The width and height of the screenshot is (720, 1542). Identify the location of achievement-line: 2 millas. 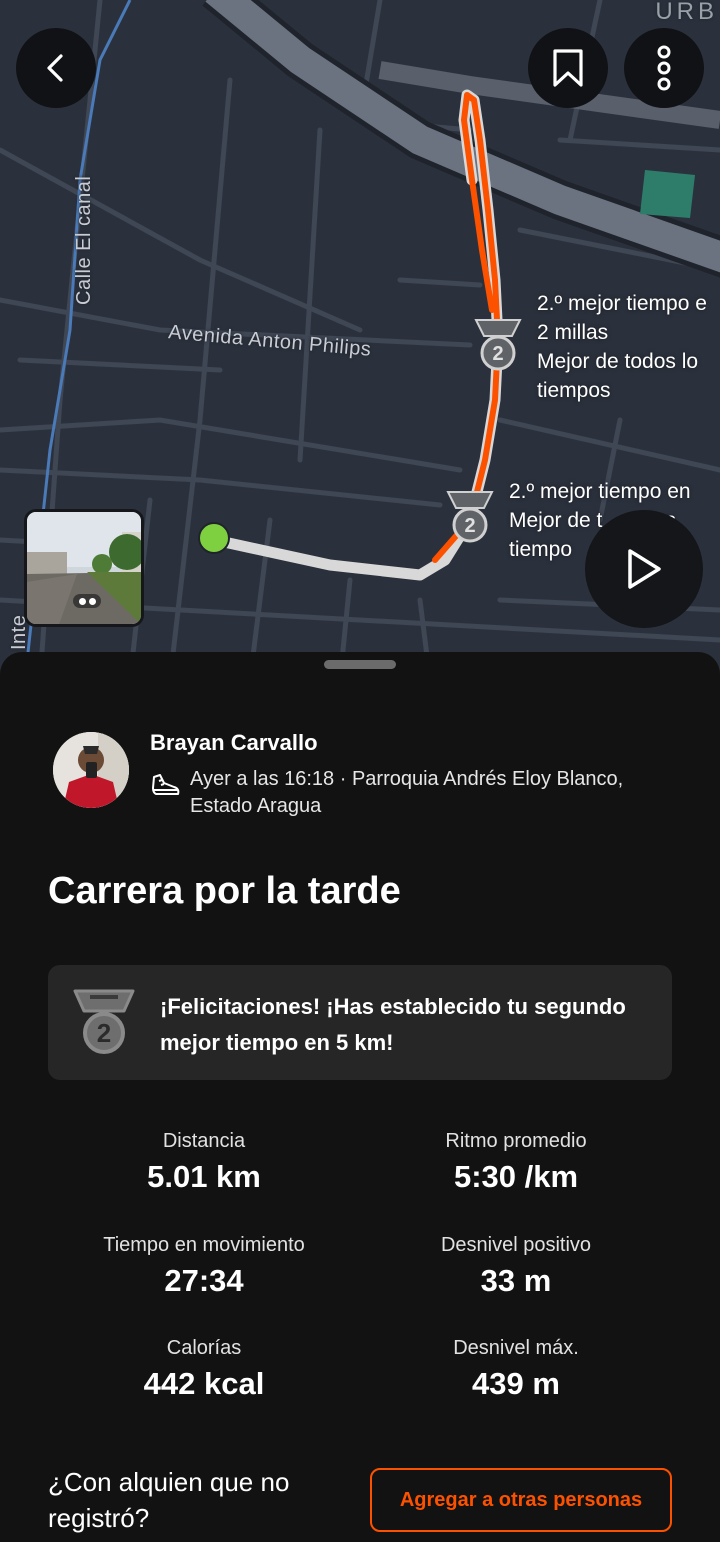
(573, 332).